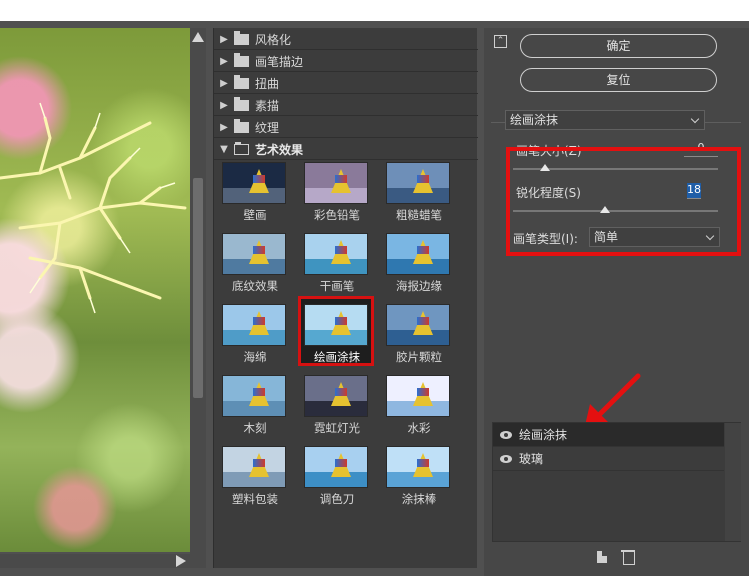 Image resolution: width=749 pixels, height=576 pixels. I want to click on filter-thumb-label: 海报边缘, so click(419, 286).